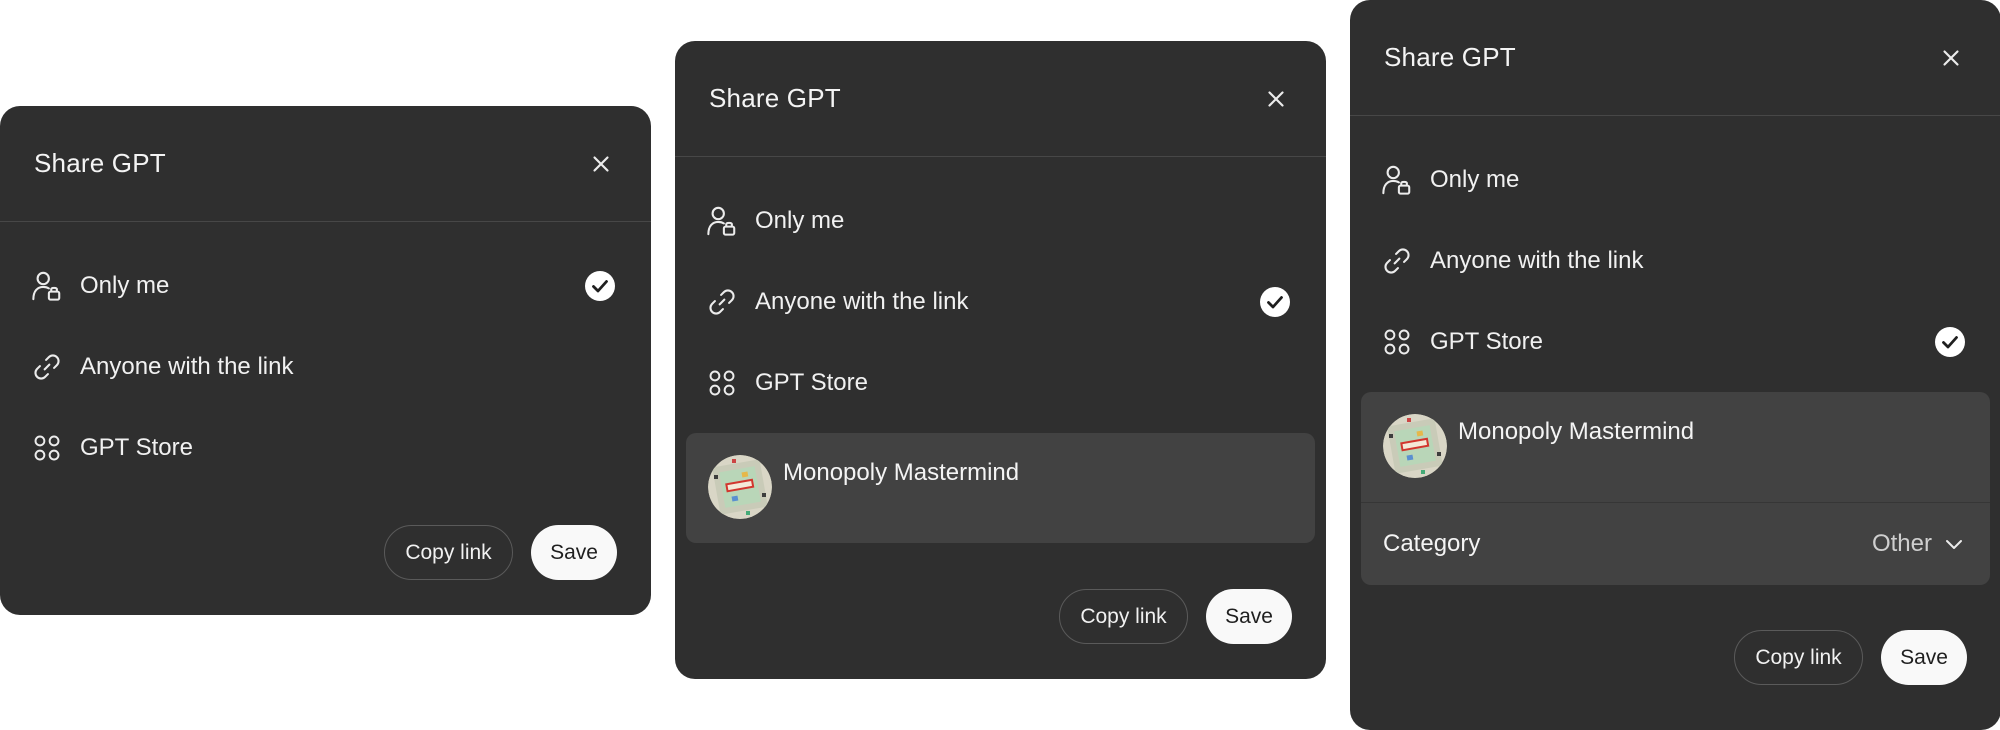  What do you see at coordinates (1675, 543) in the screenshot?
I see `category-select: Category Other` at bounding box center [1675, 543].